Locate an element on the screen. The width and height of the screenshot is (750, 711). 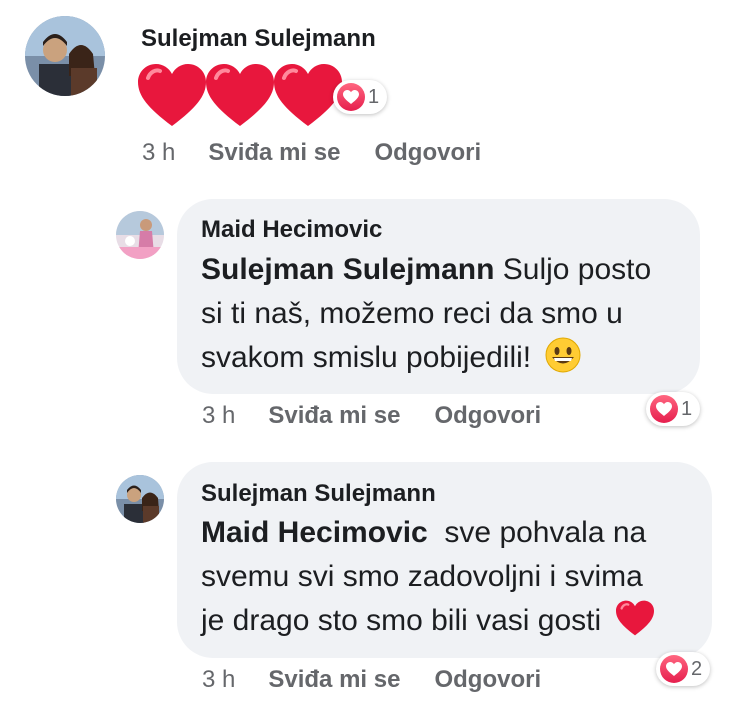
comment-author: Maid Hecimovic is located at coordinates (291, 230).